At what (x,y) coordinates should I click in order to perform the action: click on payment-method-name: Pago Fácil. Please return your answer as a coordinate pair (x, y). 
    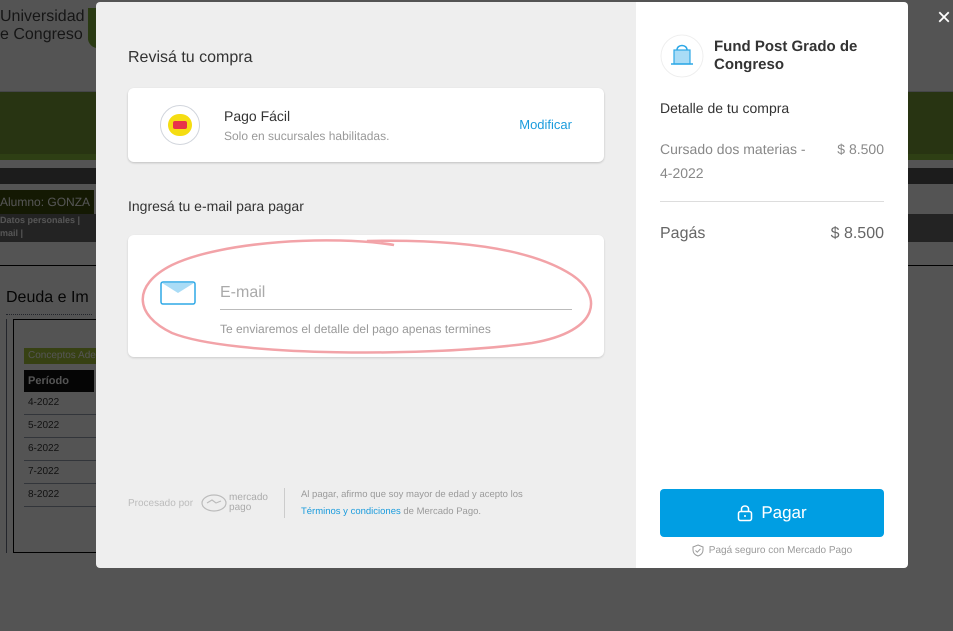
    Looking at the image, I should click on (258, 116).